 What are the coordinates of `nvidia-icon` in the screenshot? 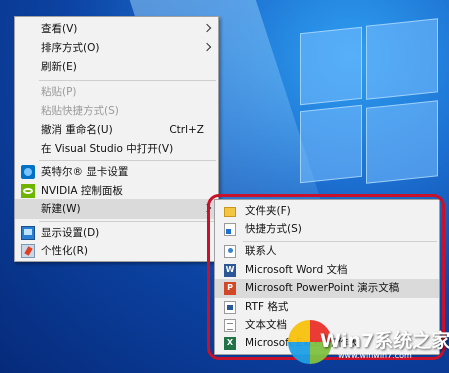 It's located at (28, 191).